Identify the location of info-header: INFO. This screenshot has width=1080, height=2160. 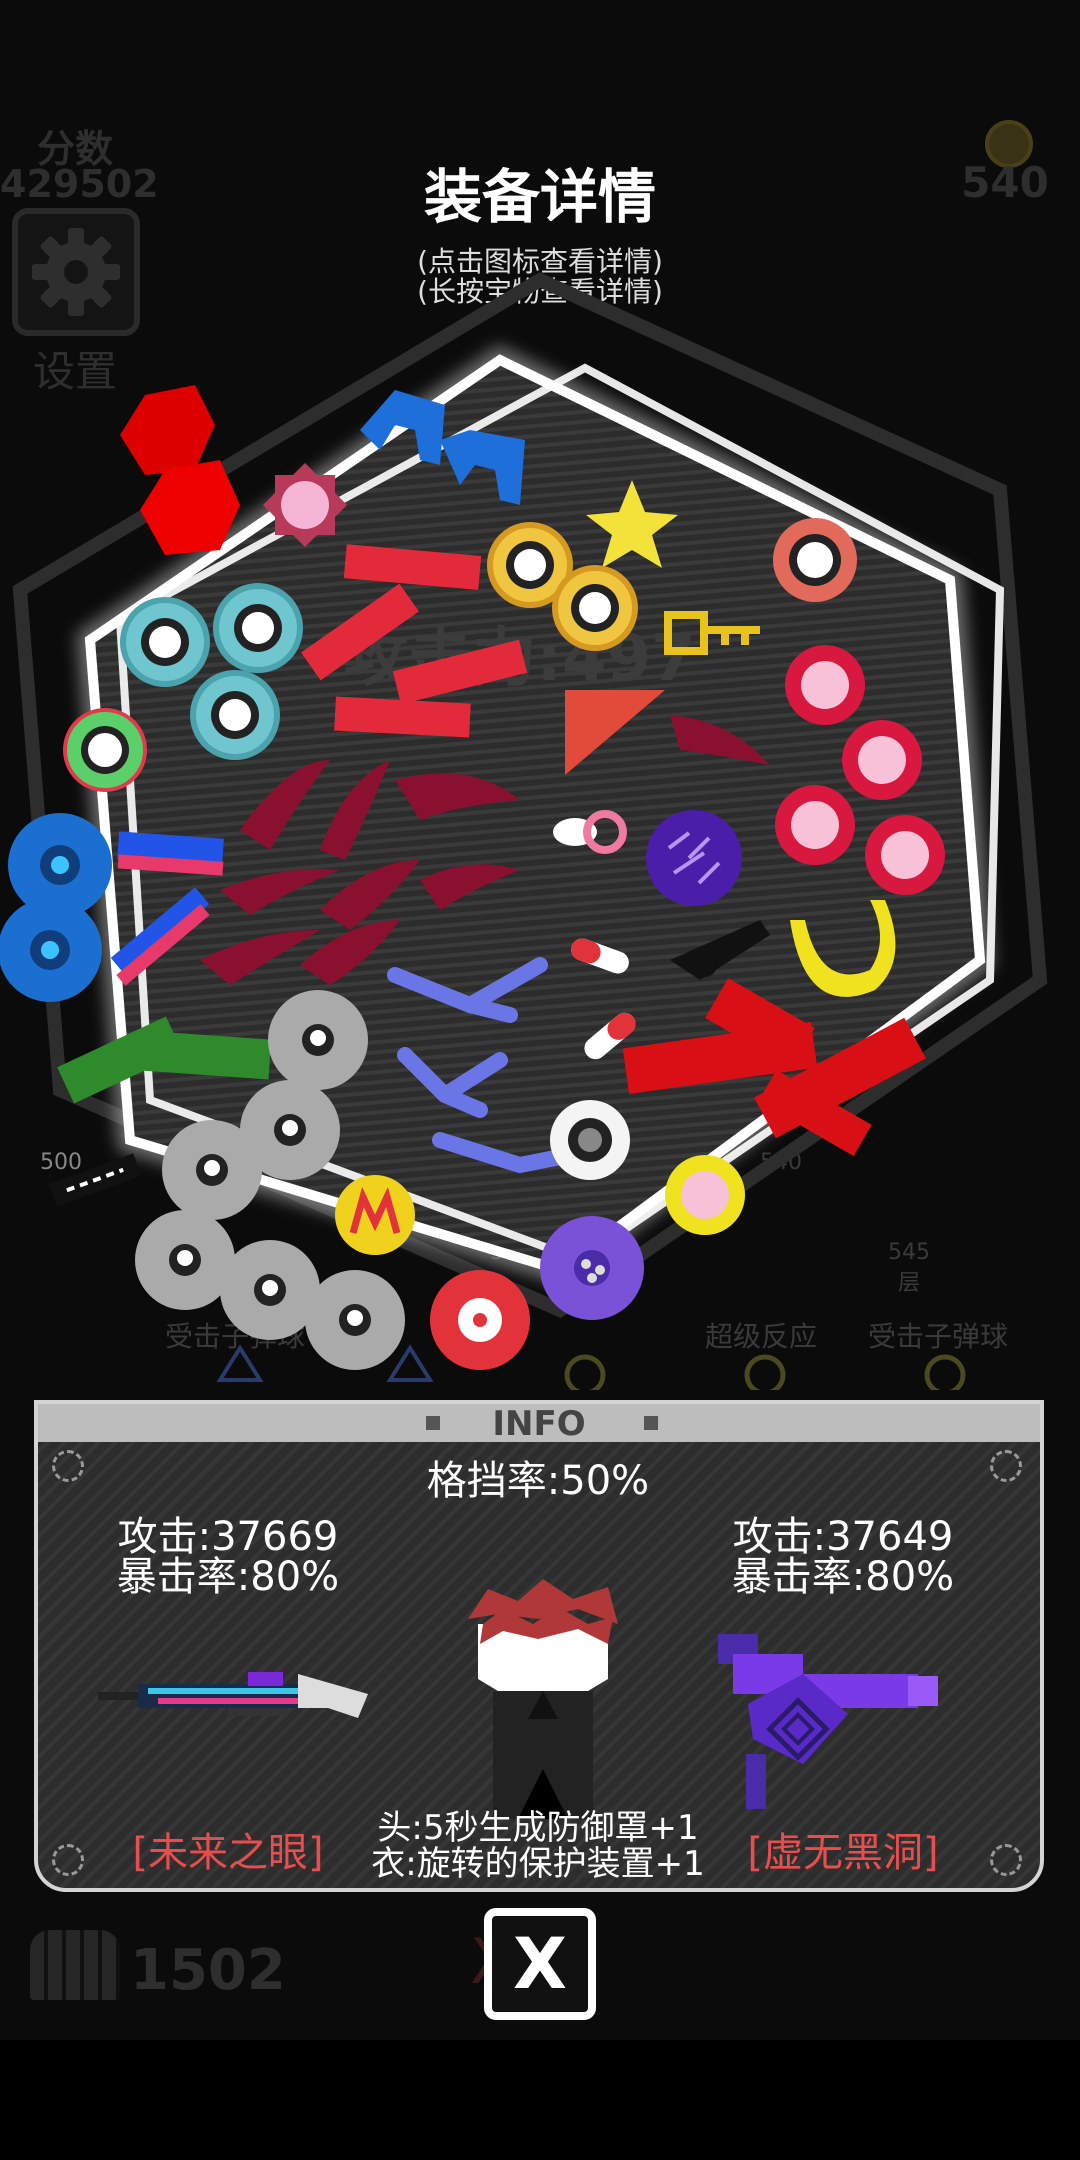
(539, 1424).